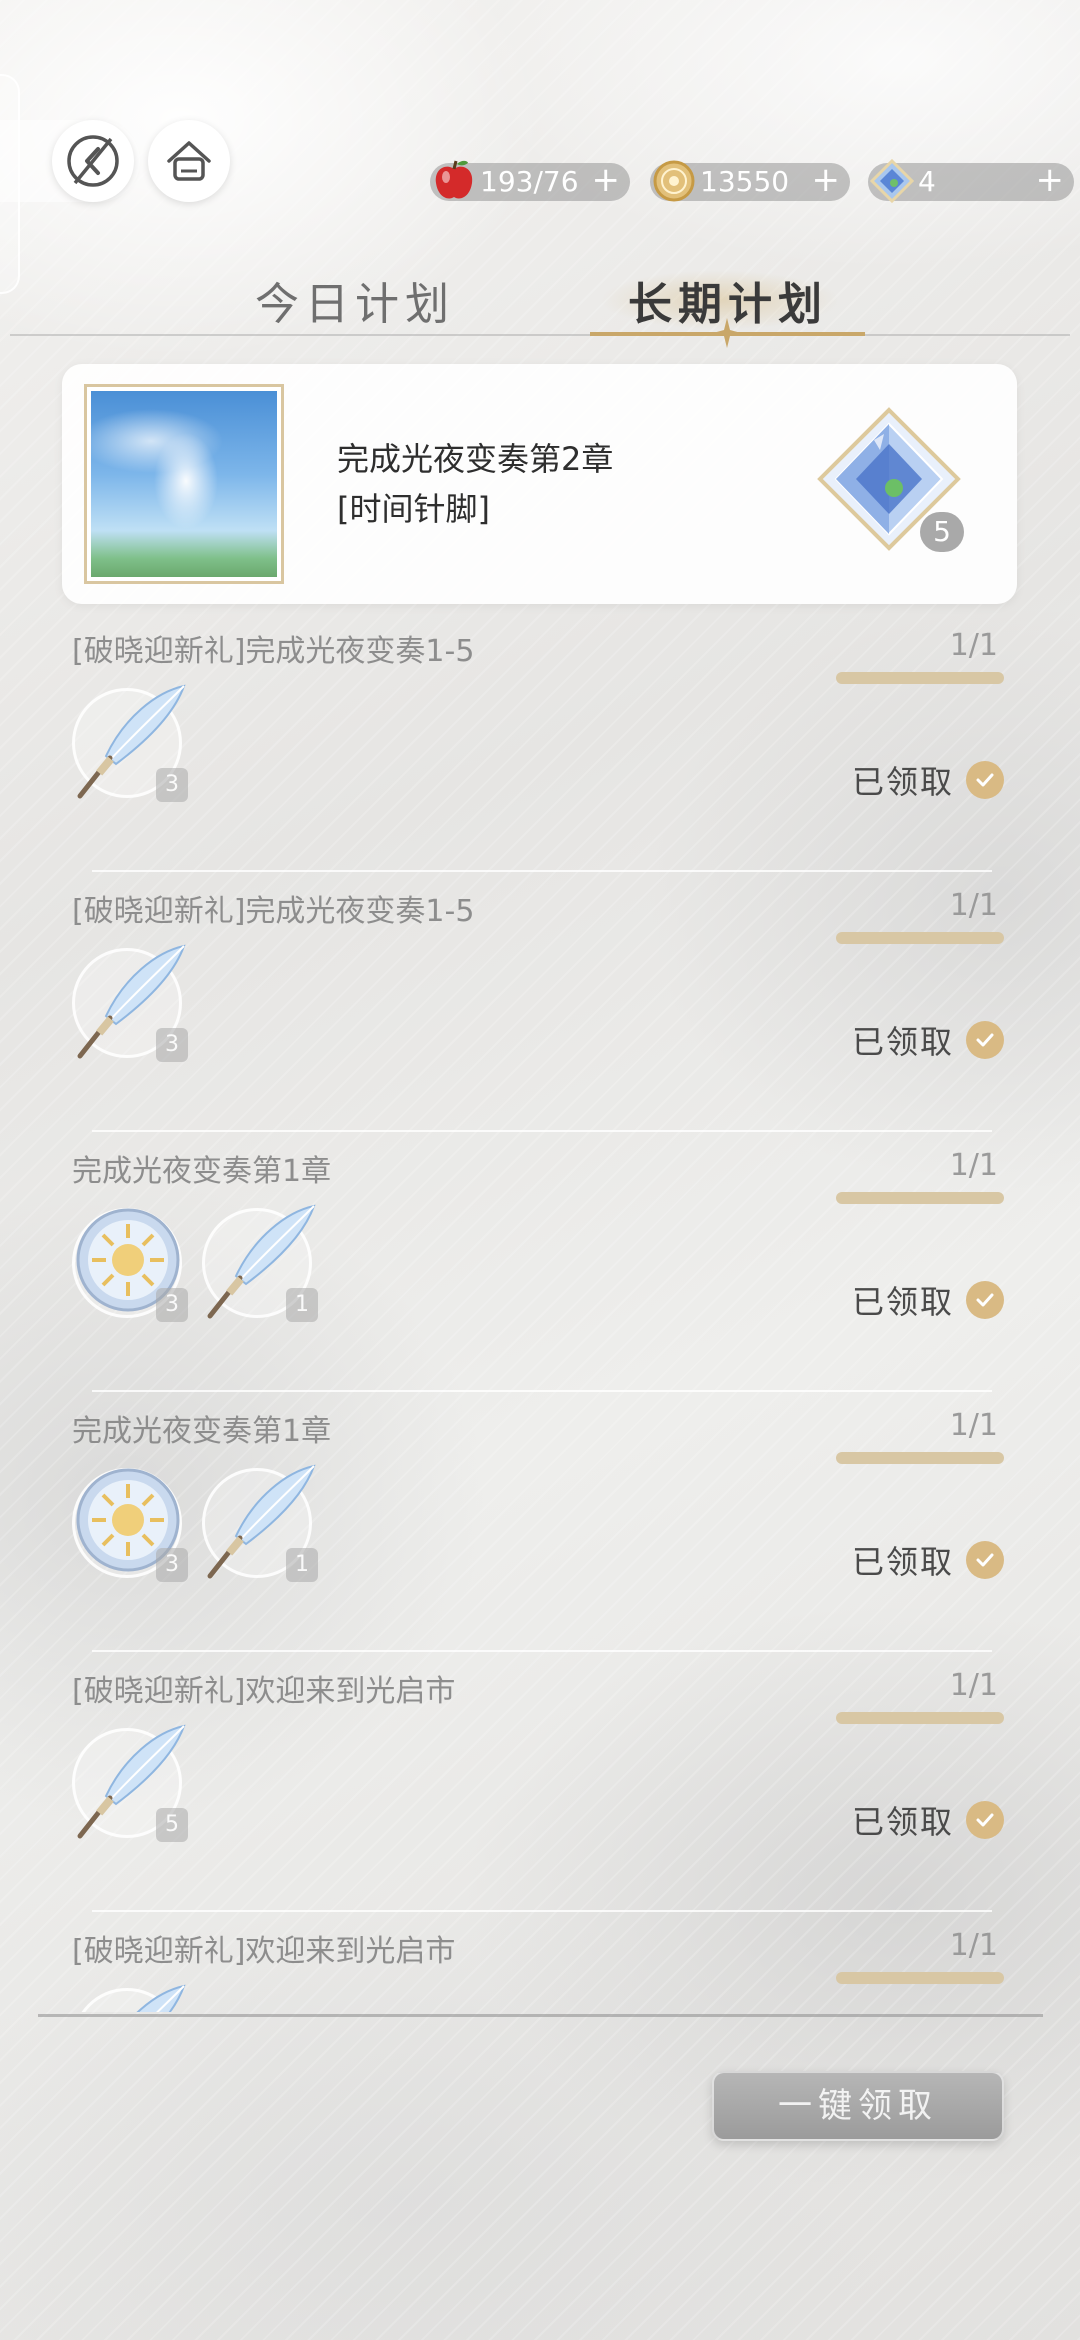 This screenshot has width=1080, height=2340. Describe the element at coordinates (971, 181) in the screenshot. I see `crystal-counter: 4 +` at that location.